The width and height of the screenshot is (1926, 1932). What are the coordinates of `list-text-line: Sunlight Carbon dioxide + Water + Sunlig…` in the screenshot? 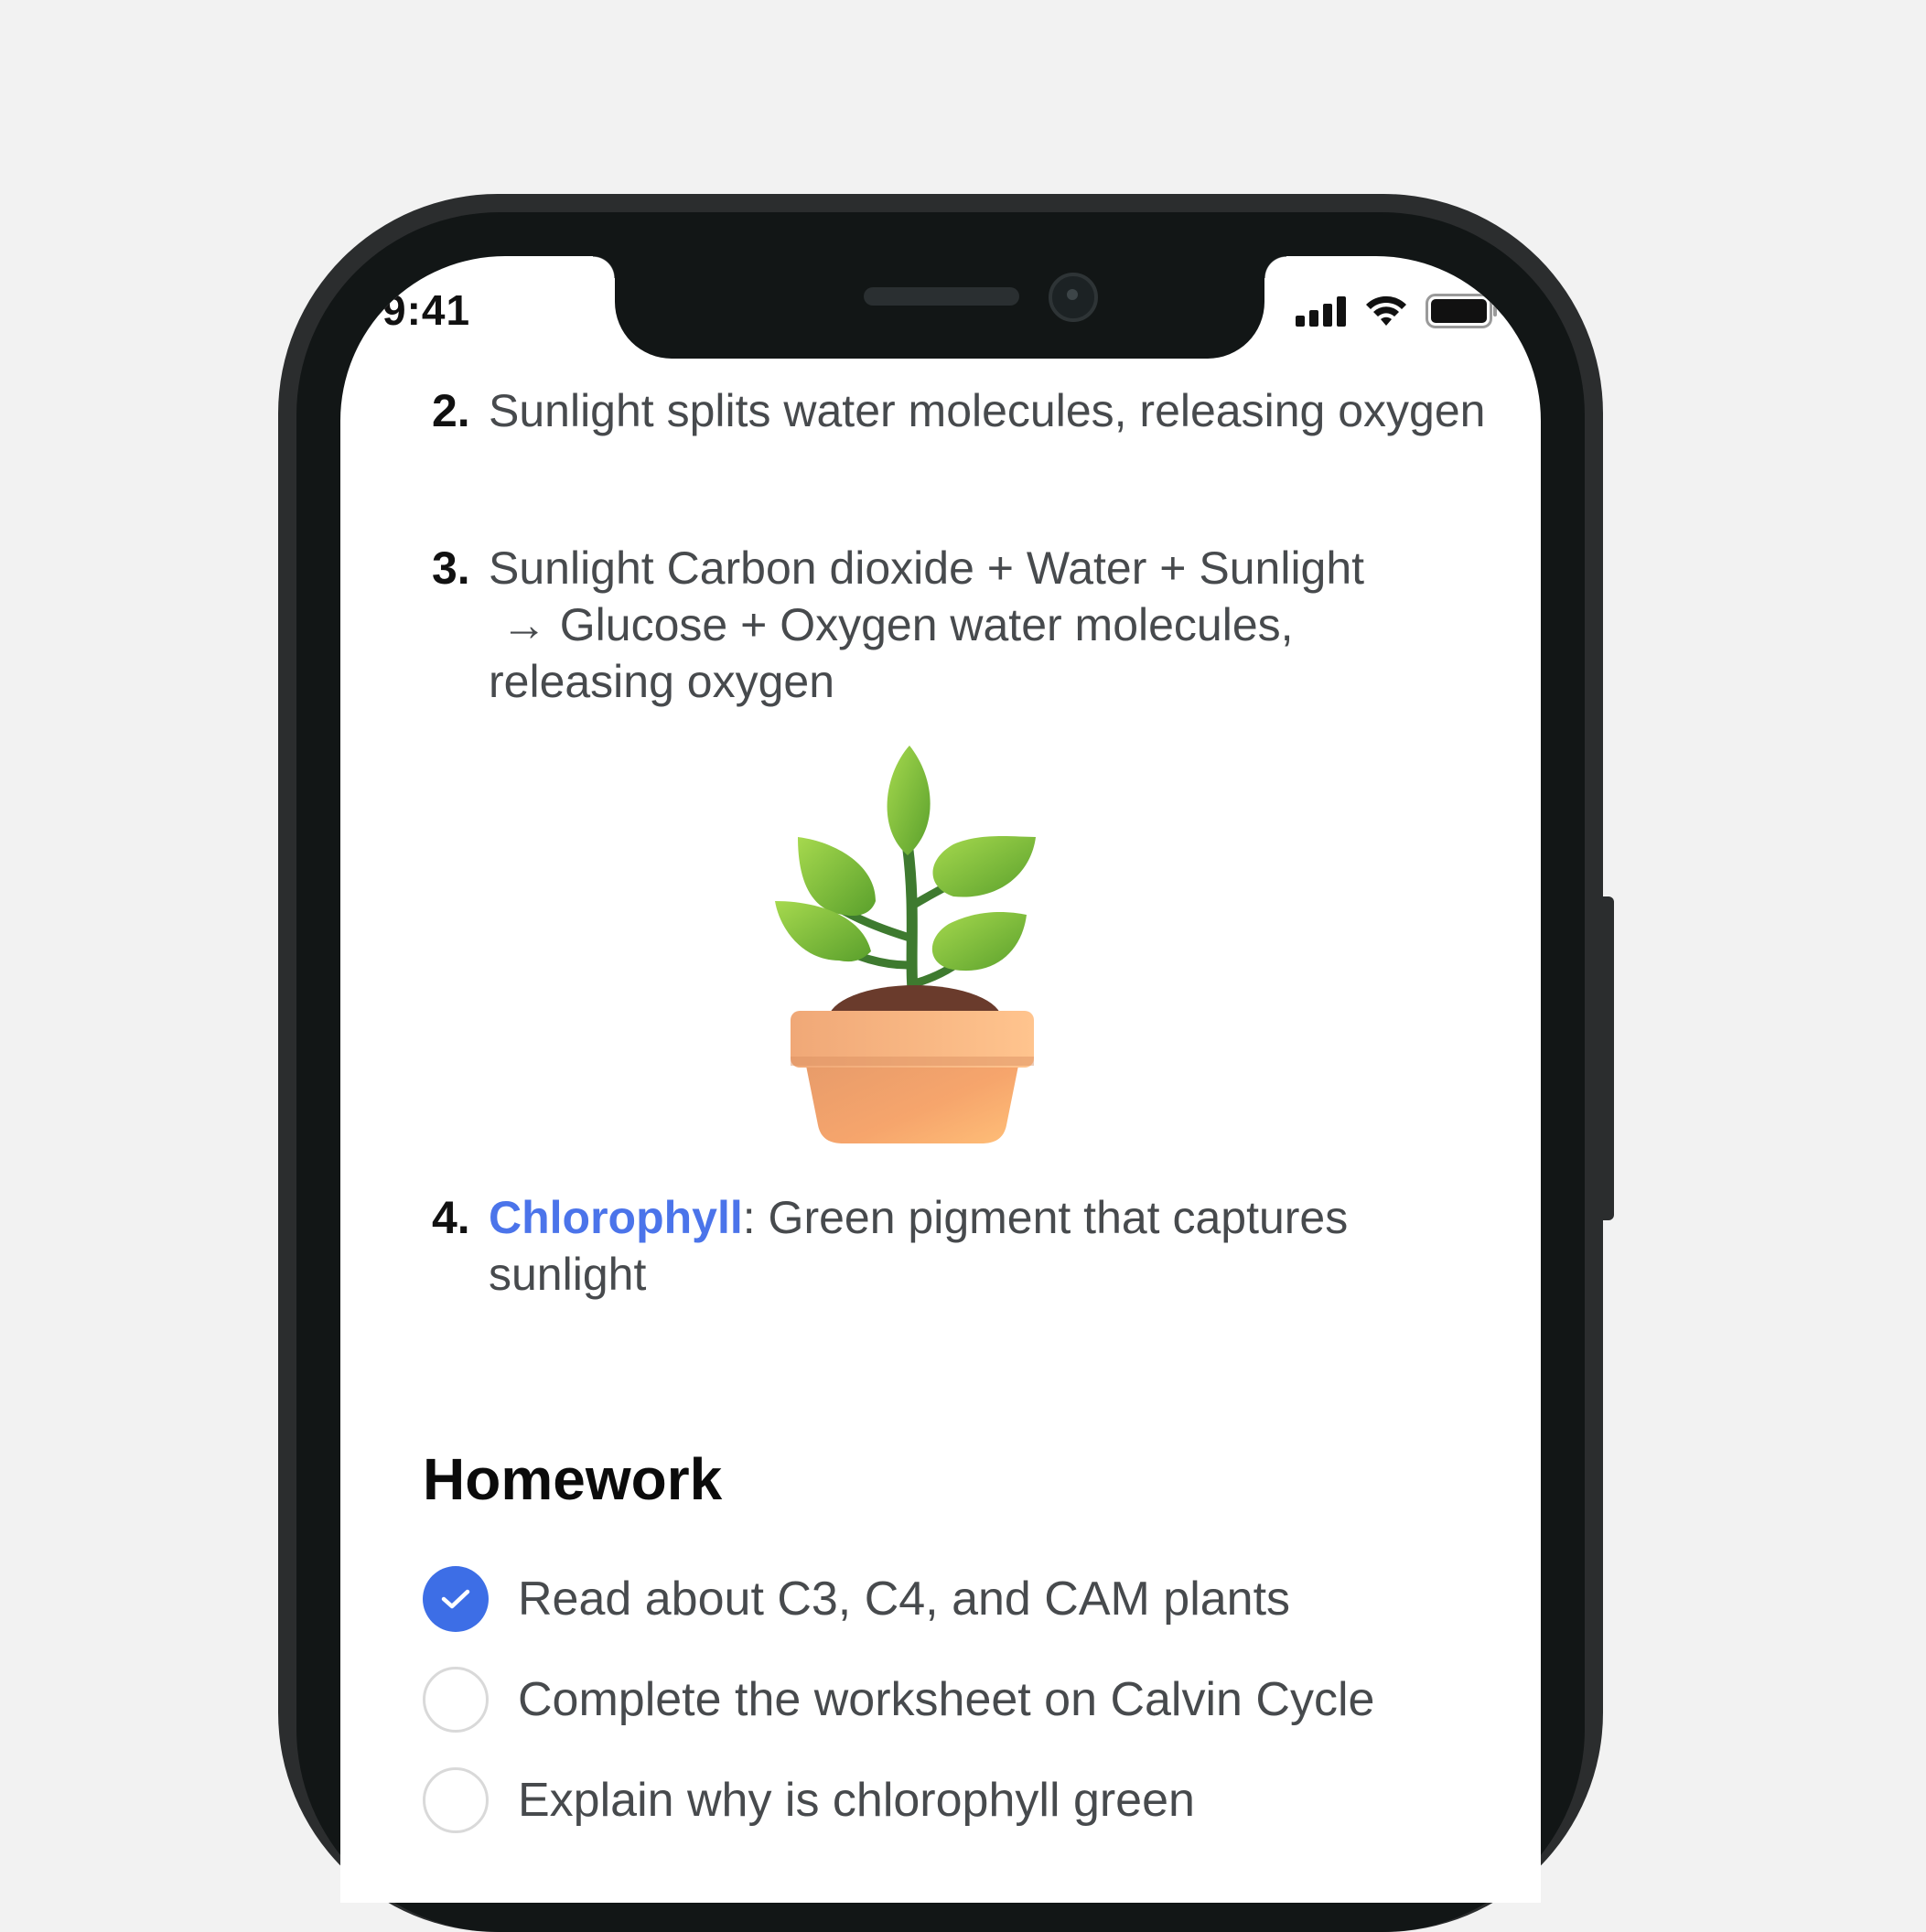 It's located at (927, 568).